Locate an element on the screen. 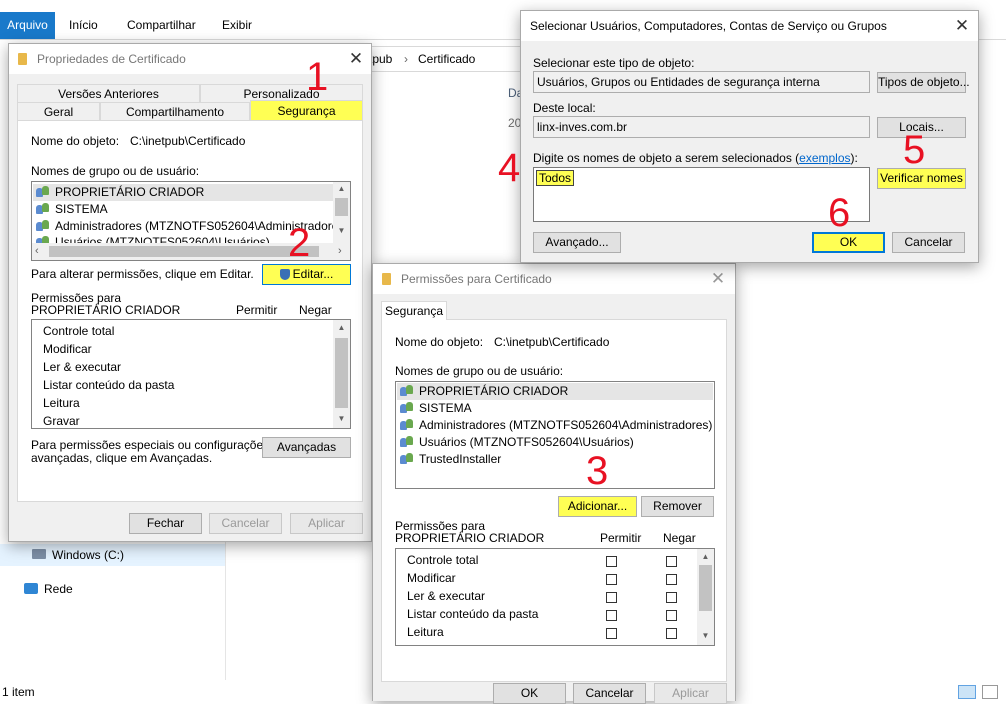  scroll-right-icon: › is located at coordinates (340, 251).